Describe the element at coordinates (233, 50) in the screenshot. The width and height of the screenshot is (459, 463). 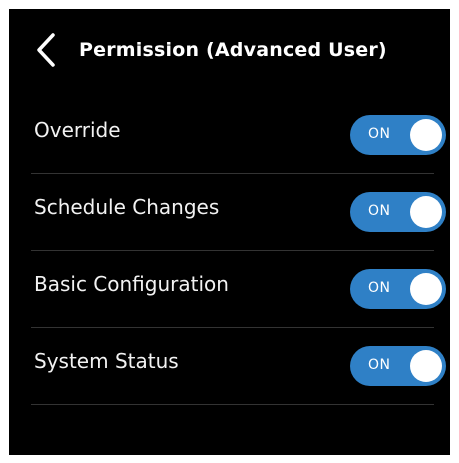
I see `page-title: Permission (Advanced User)` at that location.